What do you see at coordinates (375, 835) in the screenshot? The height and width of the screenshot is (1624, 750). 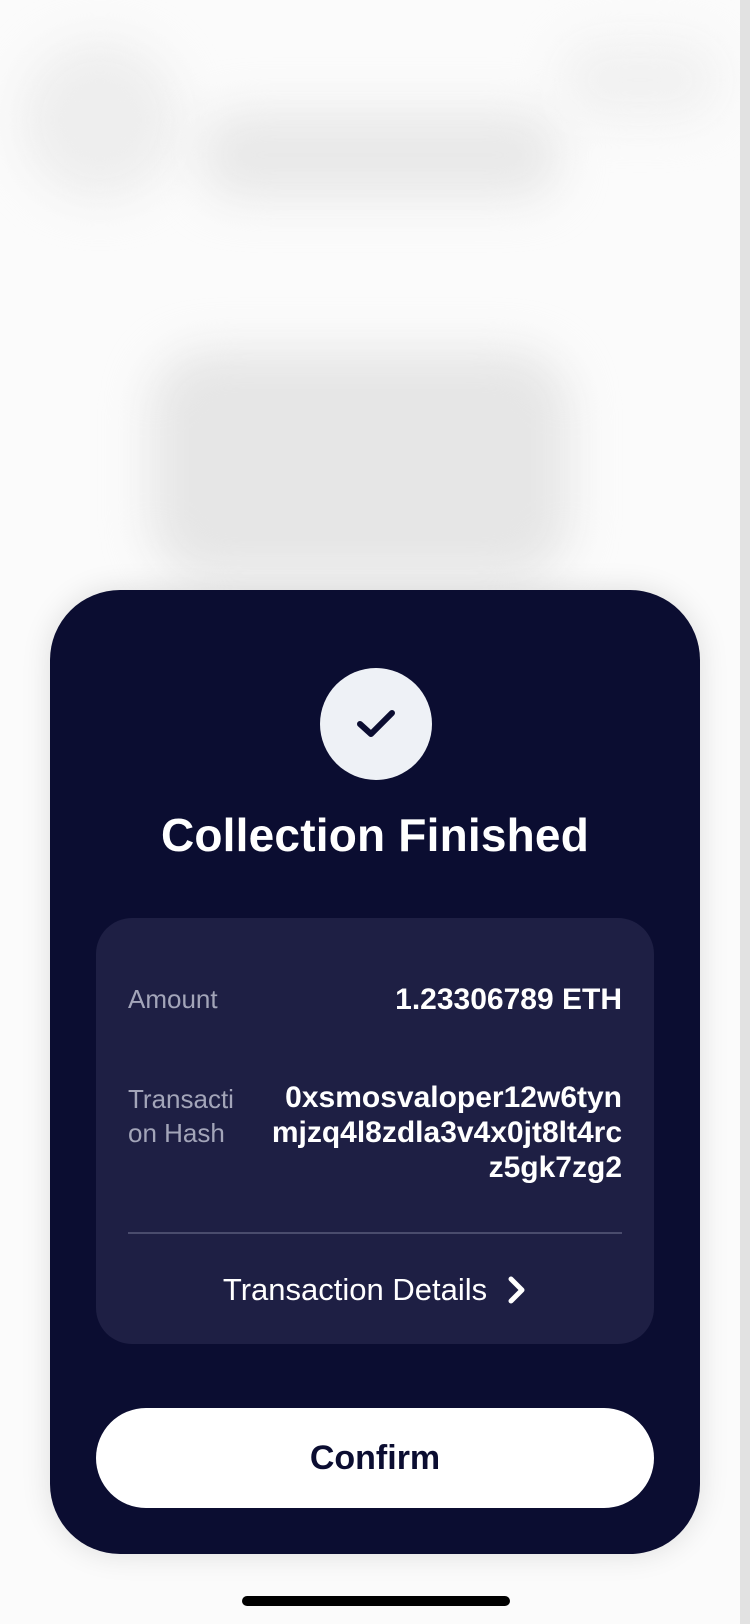 I see `dialog-title: Collection Finished` at bounding box center [375, 835].